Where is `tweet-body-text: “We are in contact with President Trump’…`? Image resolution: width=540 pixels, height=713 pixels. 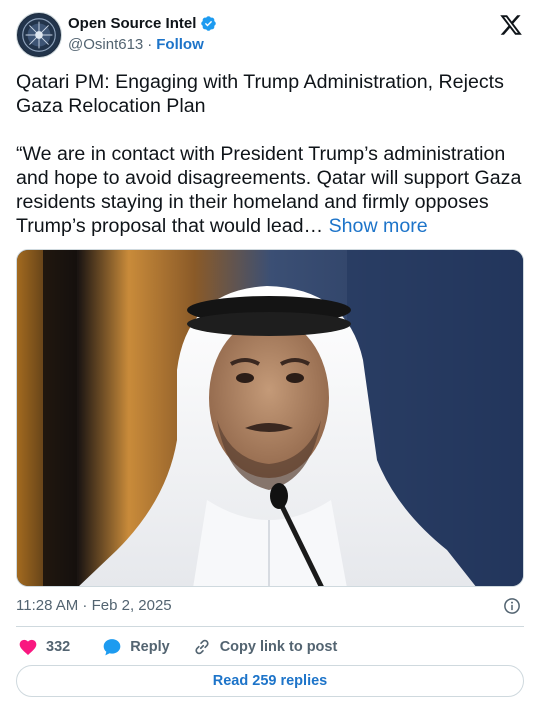
tweet-body-text: “We are in contact with President Trump’… is located at coordinates (269, 190).